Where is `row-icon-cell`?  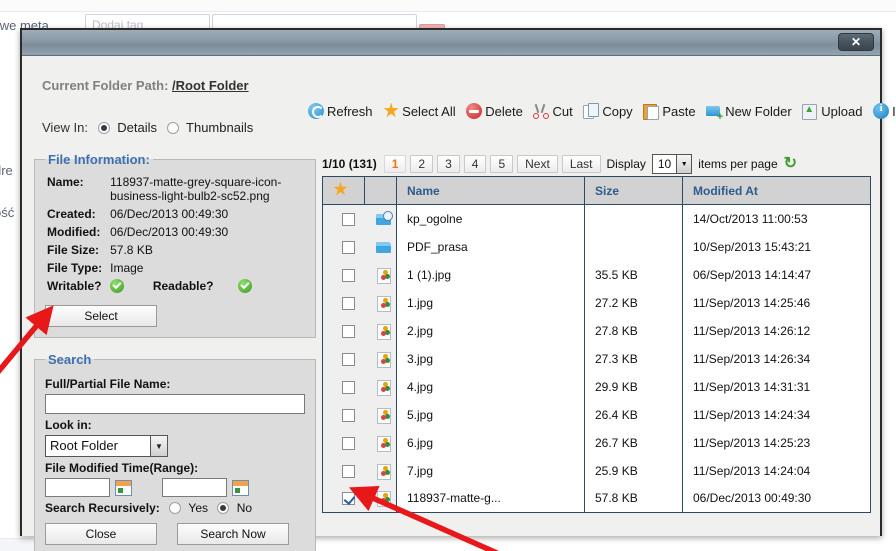 row-icon-cell is located at coordinates (380, 274).